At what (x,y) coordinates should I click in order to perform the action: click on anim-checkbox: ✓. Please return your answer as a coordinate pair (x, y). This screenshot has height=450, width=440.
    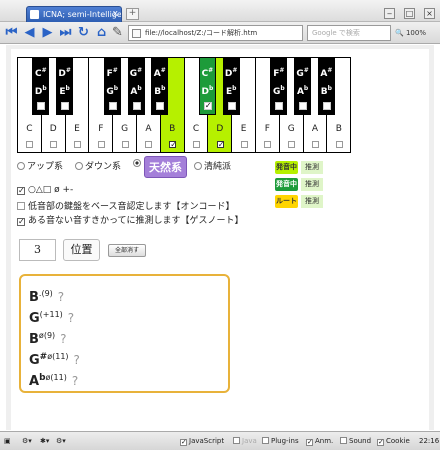
    Looking at the image, I should click on (309, 442).